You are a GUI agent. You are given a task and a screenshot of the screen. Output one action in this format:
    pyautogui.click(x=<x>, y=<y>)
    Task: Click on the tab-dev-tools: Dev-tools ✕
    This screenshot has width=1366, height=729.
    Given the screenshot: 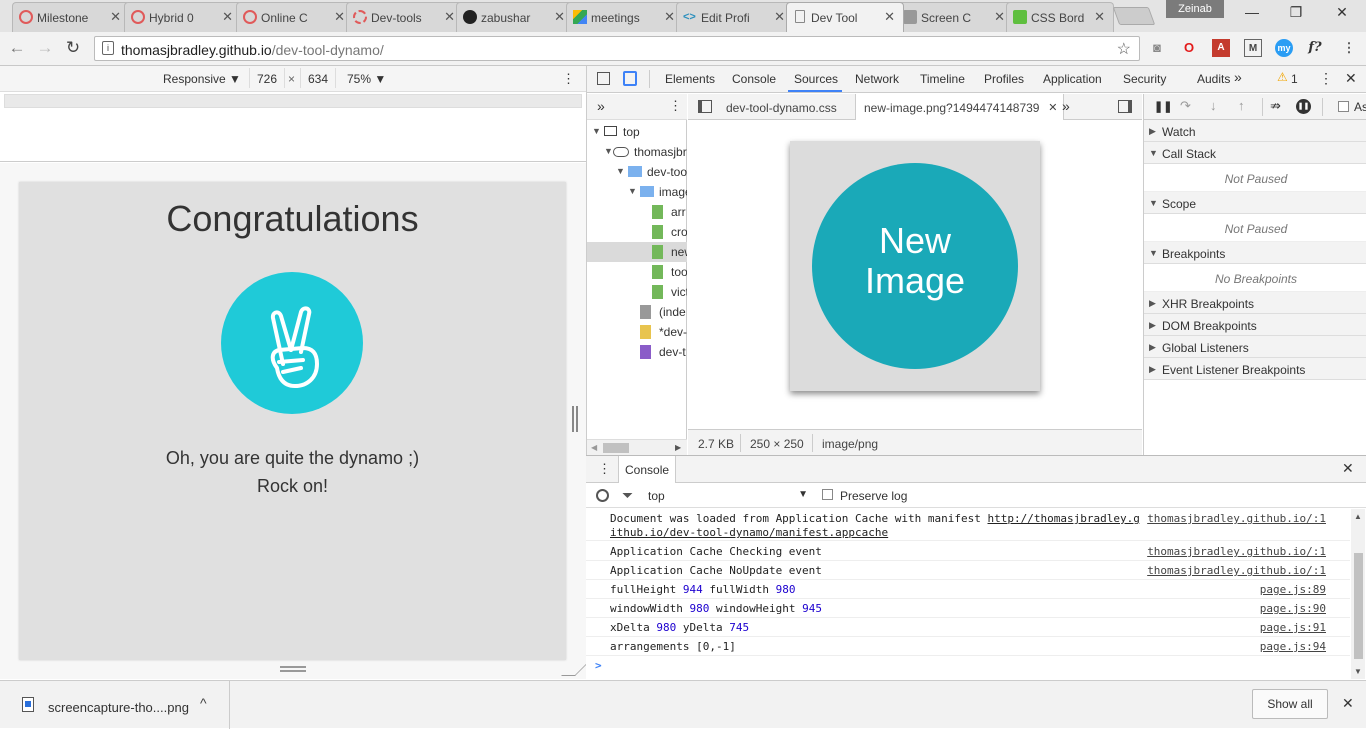 What is the action you would take?
    pyautogui.click(x=405, y=17)
    